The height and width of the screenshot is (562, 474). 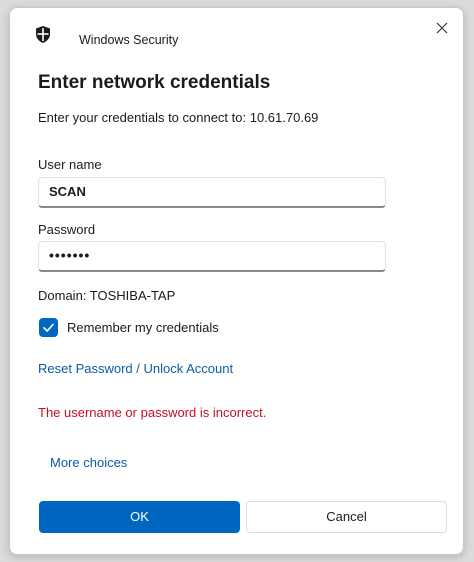 I want to click on password-label: Password, so click(x=67, y=229).